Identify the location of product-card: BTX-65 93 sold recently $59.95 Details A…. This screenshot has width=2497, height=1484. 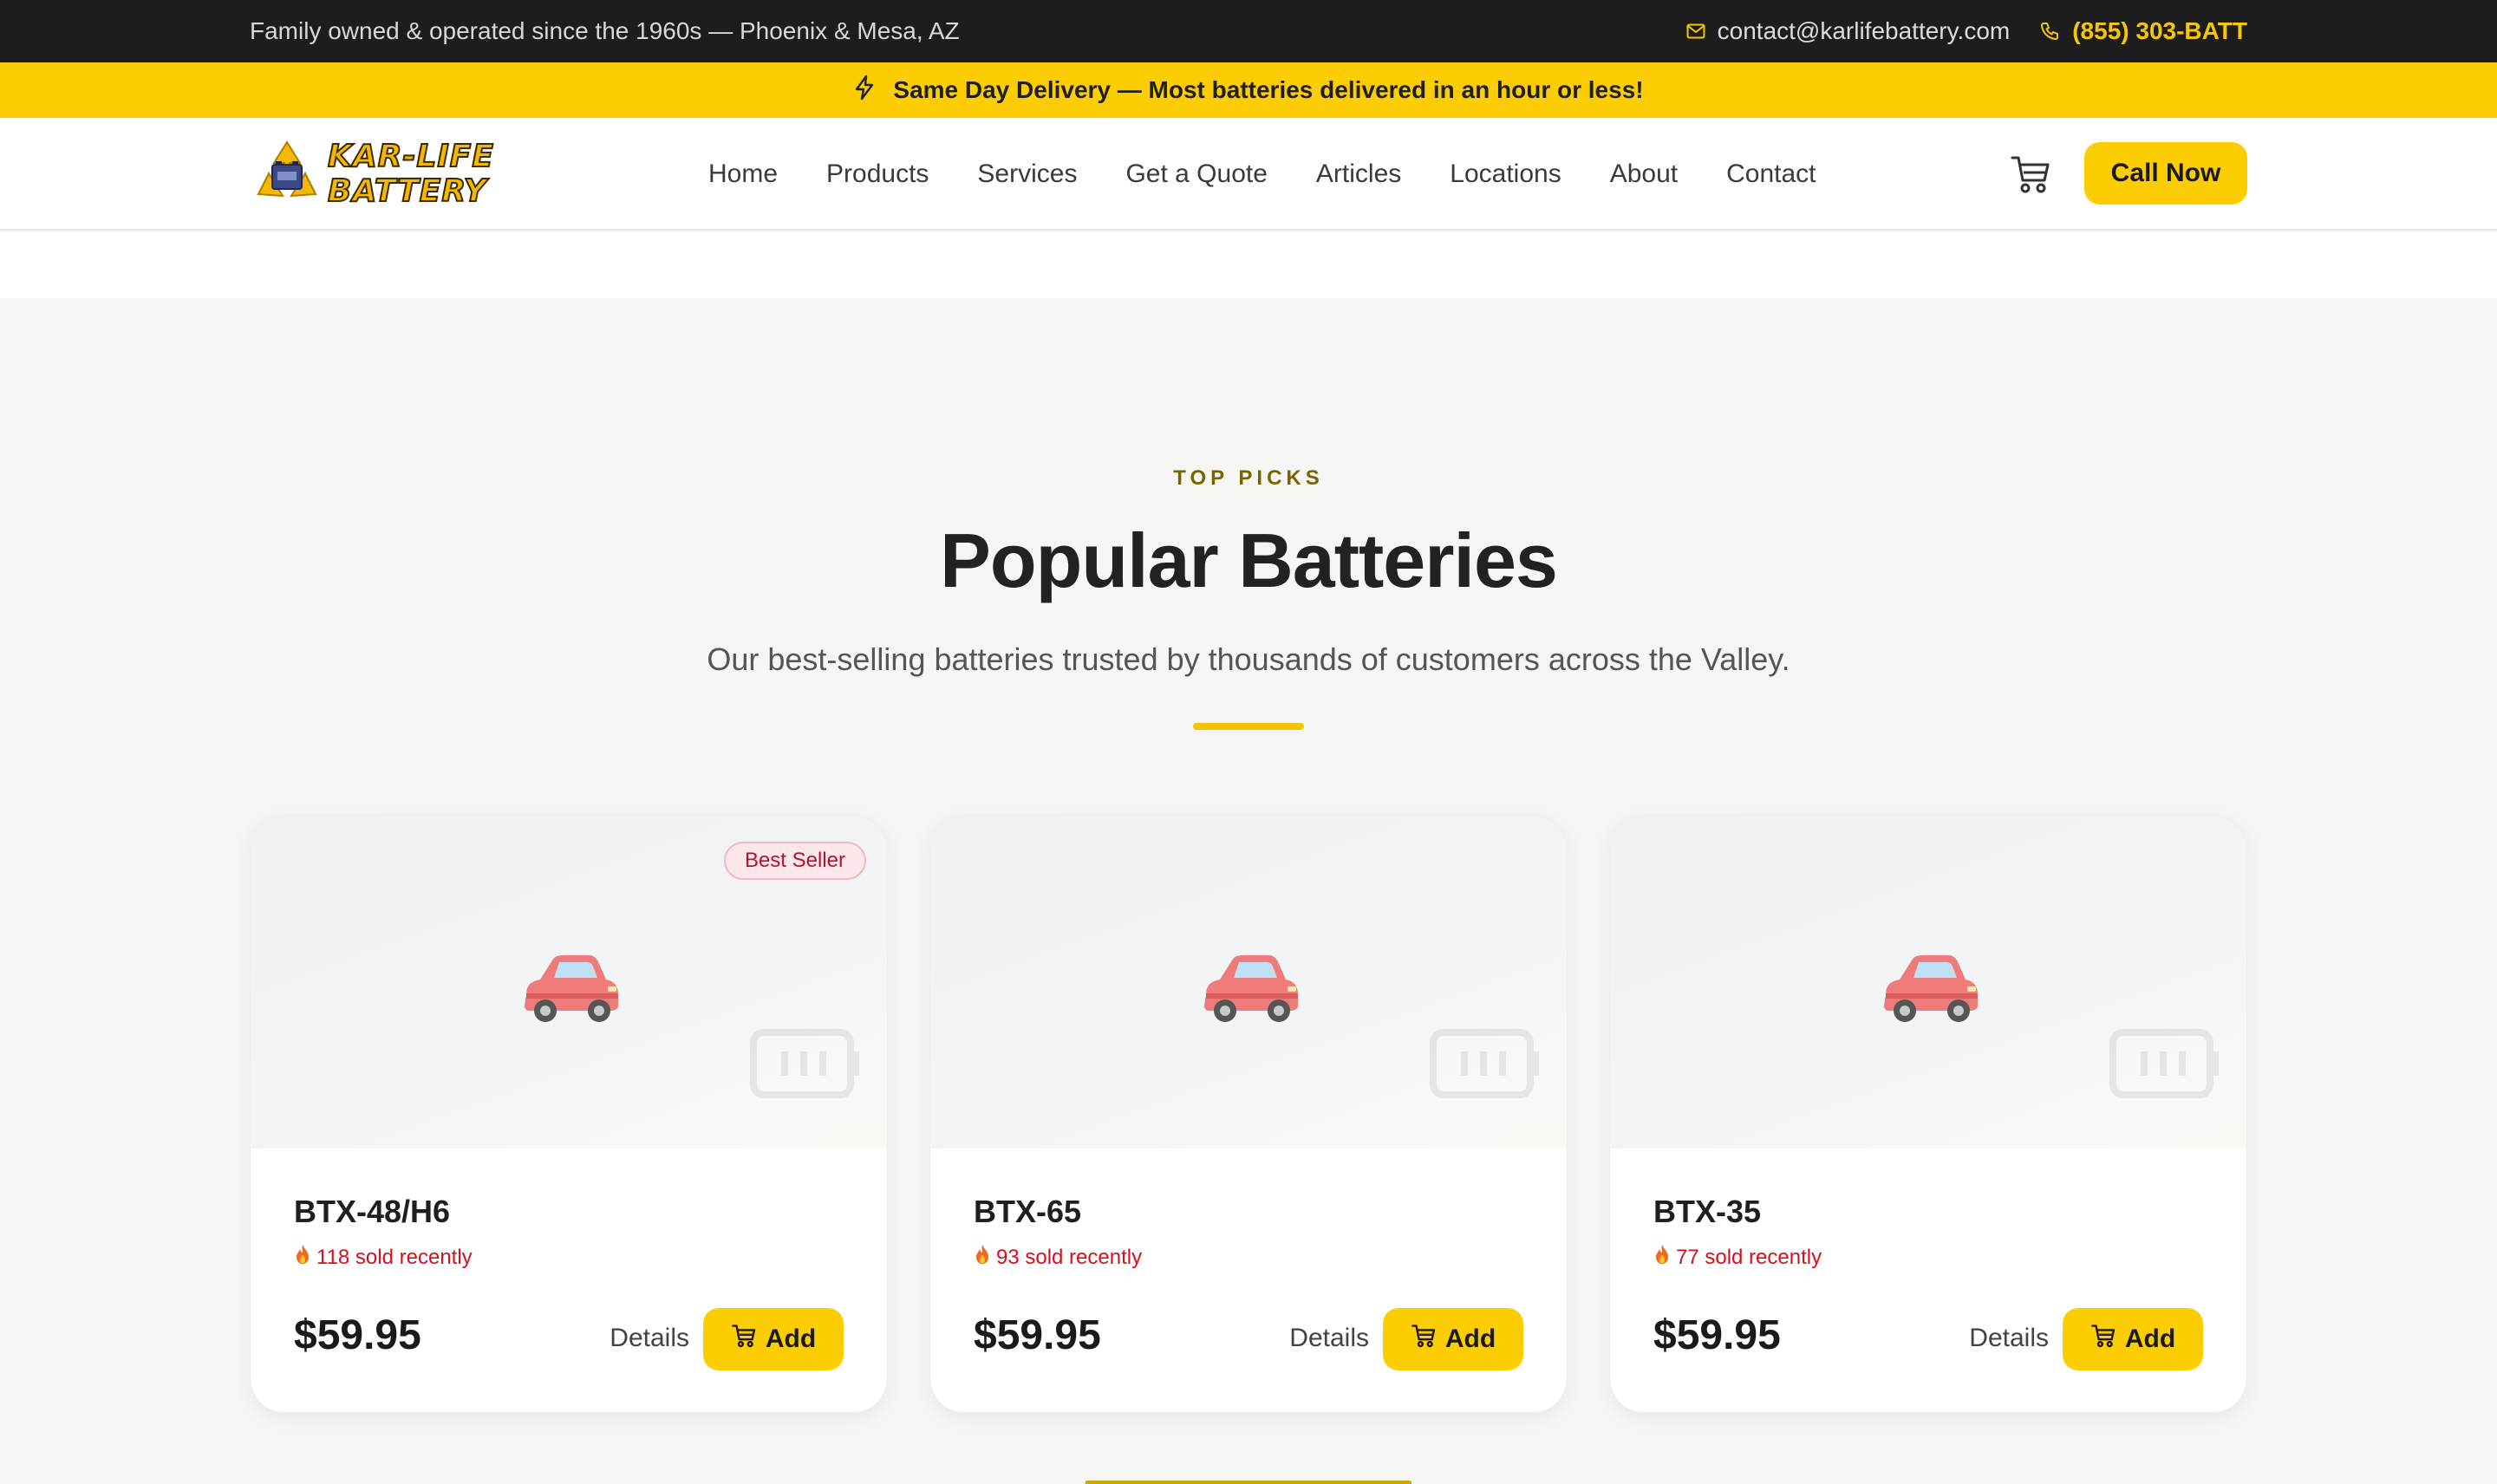
(1248, 1114).